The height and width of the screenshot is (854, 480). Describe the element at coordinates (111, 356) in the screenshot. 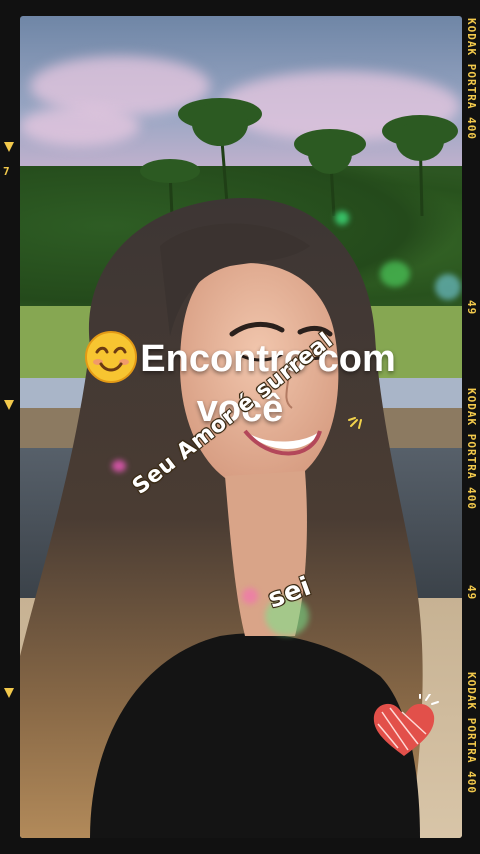

I see `smiling-face-icon` at that location.